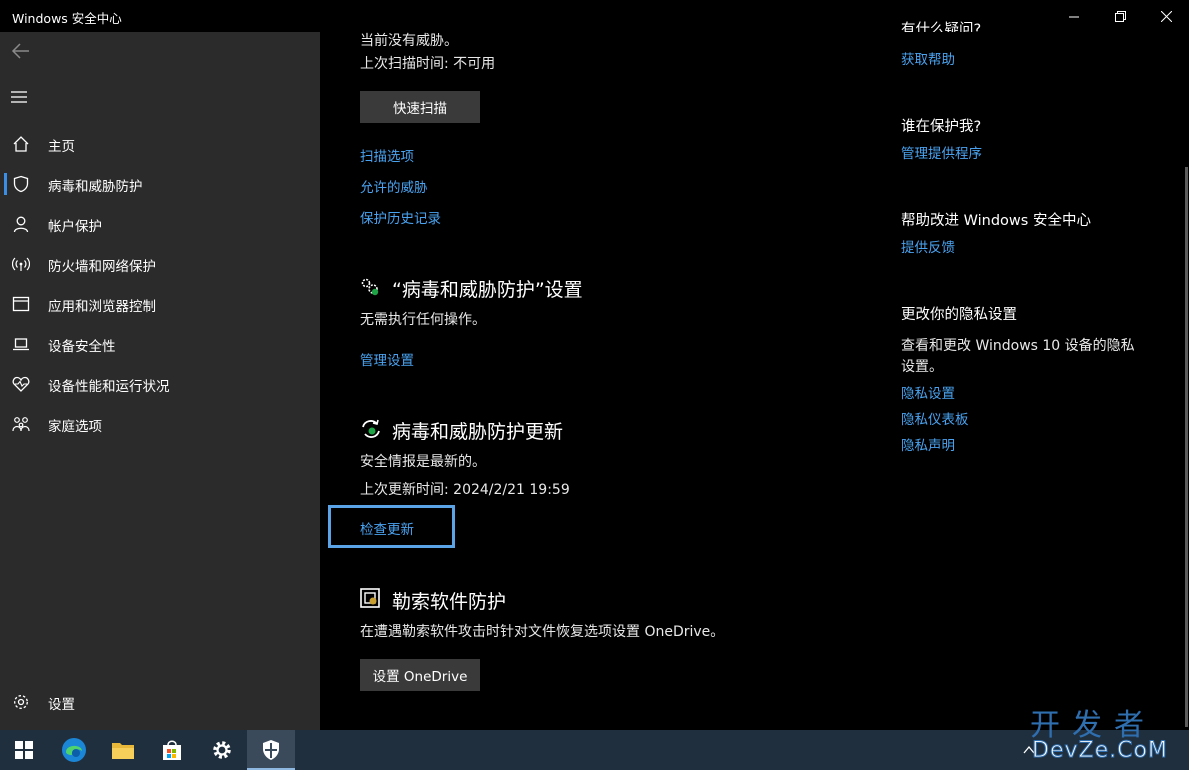 The width and height of the screenshot is (1189, 770). I want to click on folder-icon, so click(123, 751).